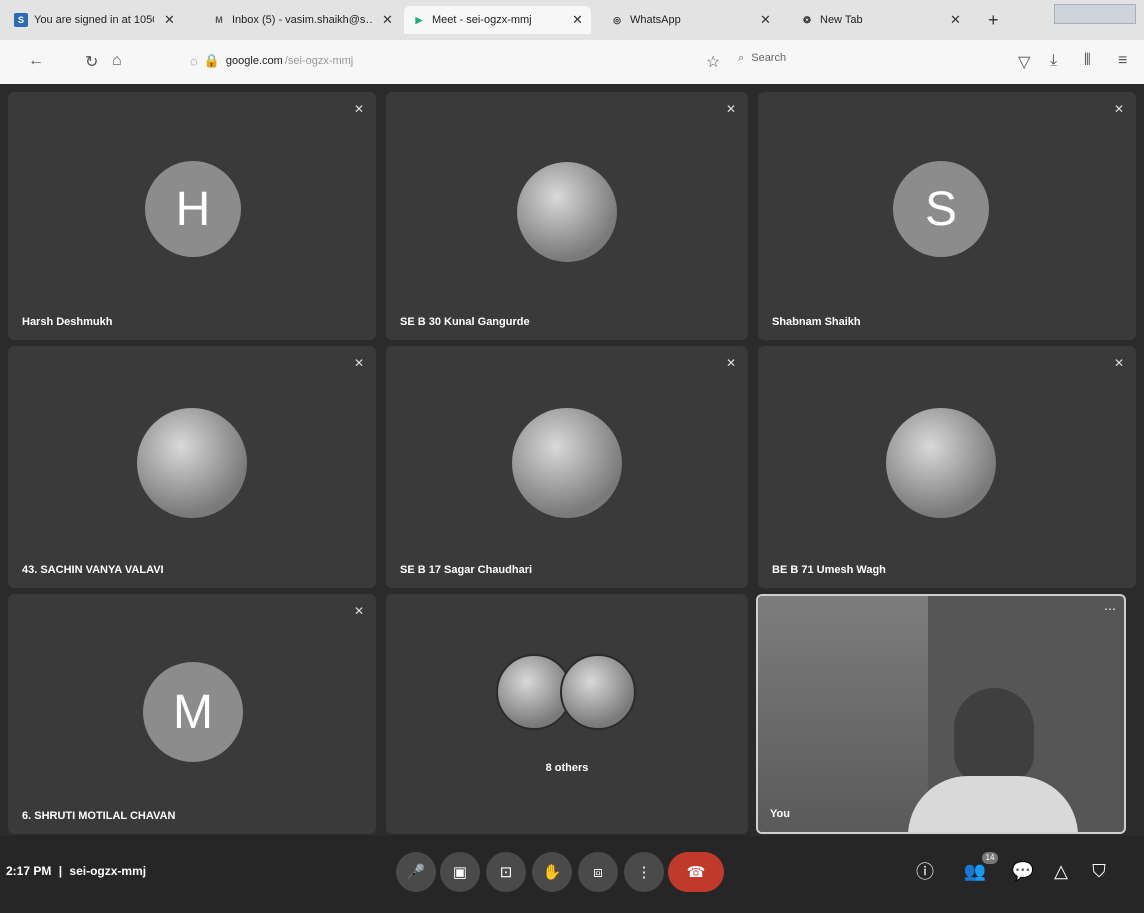 This screenshot has height=913, width=1144. I want to click on participant-tile: ✕ SE B 30 Kunal Gangurde, so click(567, 216).